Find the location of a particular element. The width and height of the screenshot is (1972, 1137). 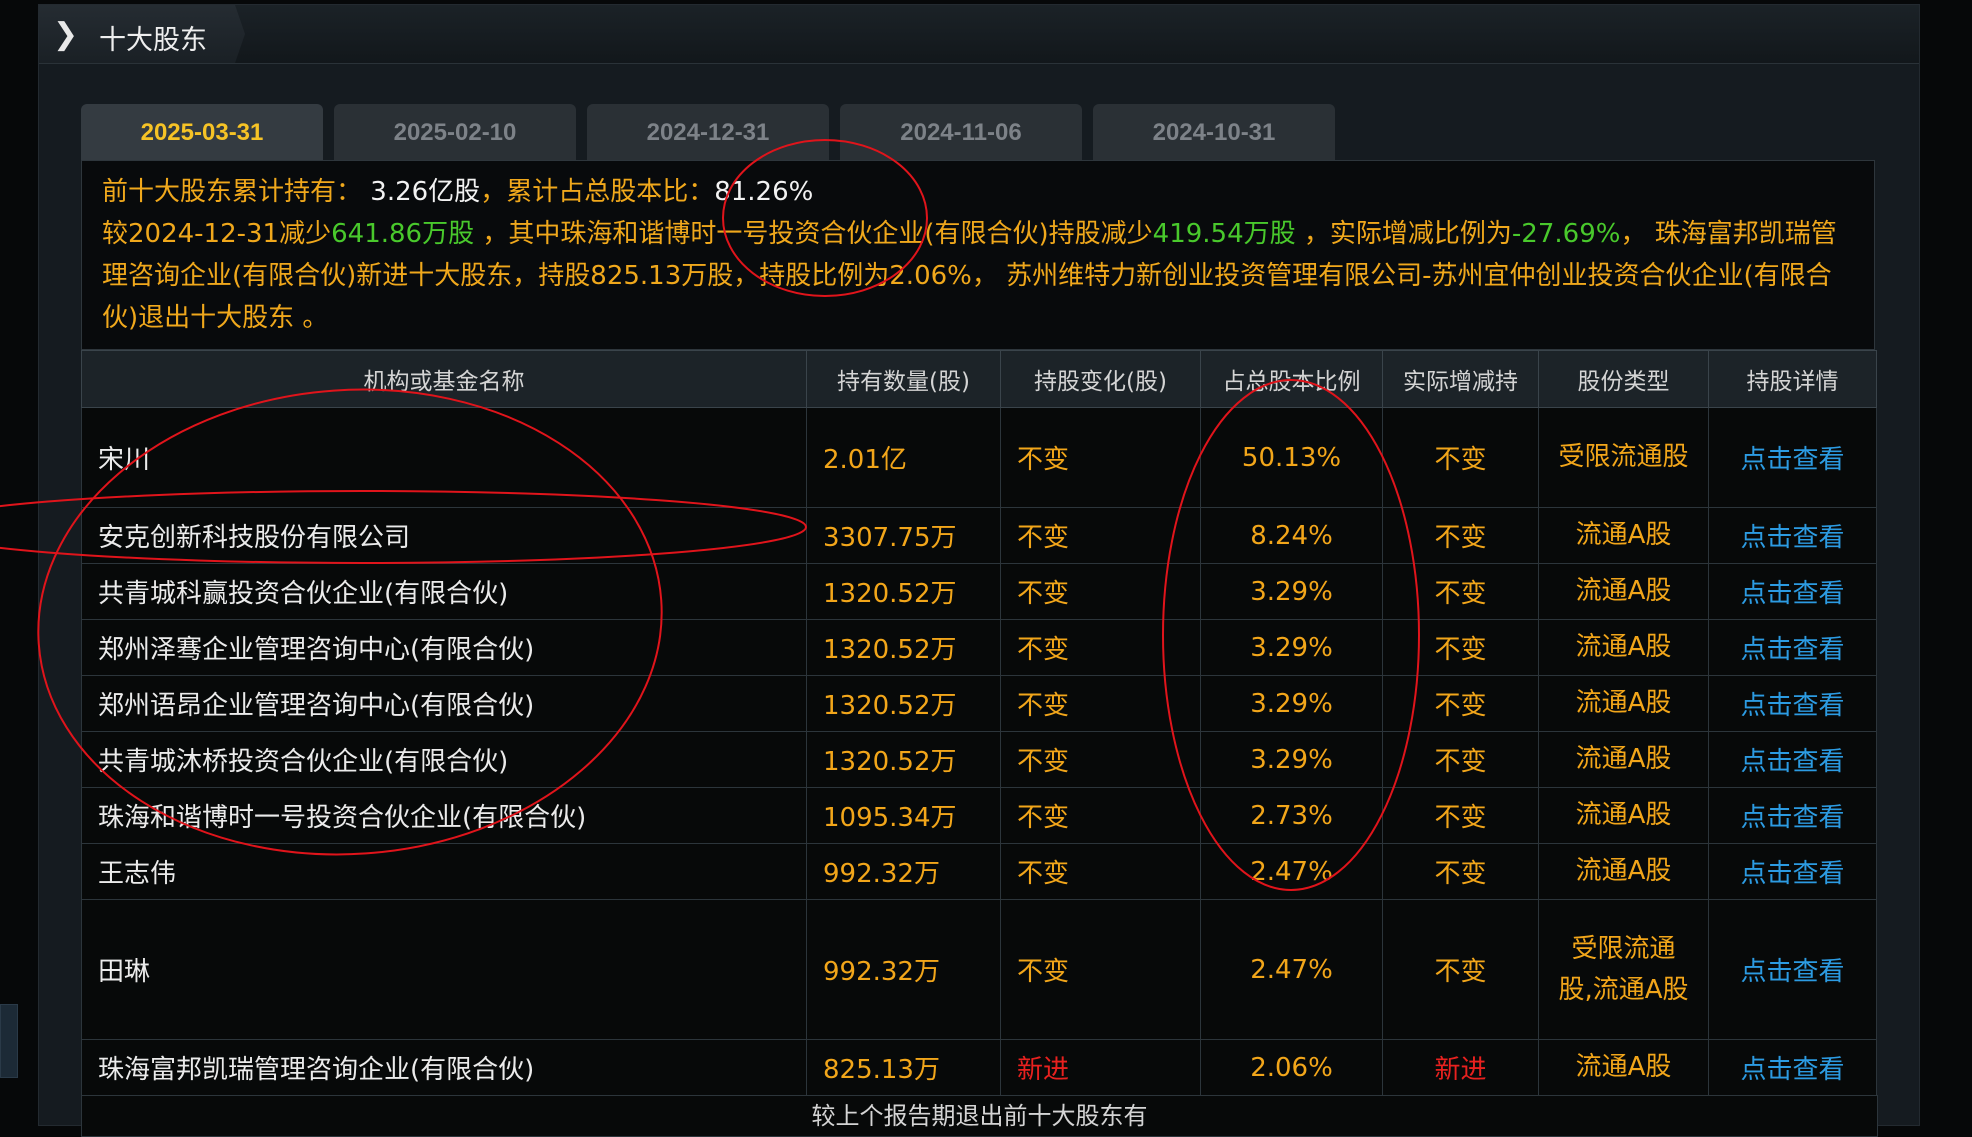

col-name-header: 机构或基金名称 is located at coordinates (444, 379).